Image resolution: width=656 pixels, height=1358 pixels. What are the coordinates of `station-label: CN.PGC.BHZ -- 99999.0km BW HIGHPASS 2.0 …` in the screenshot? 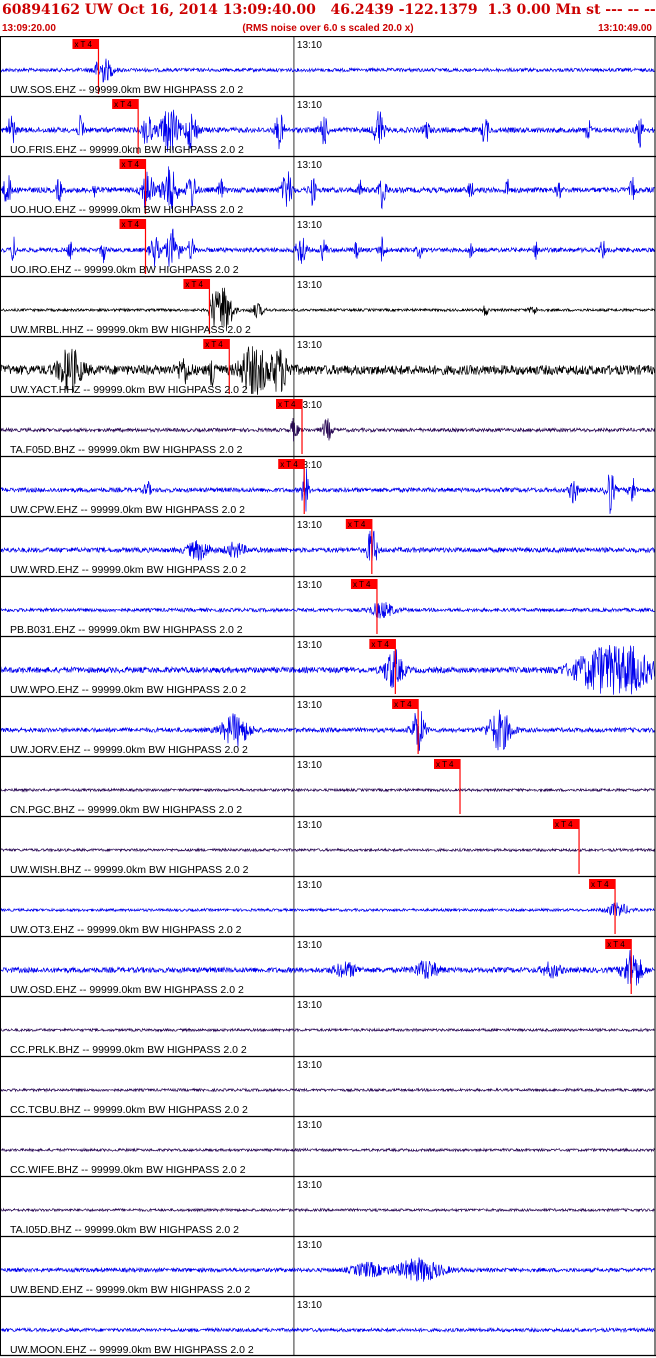 It's located at (126, 810).